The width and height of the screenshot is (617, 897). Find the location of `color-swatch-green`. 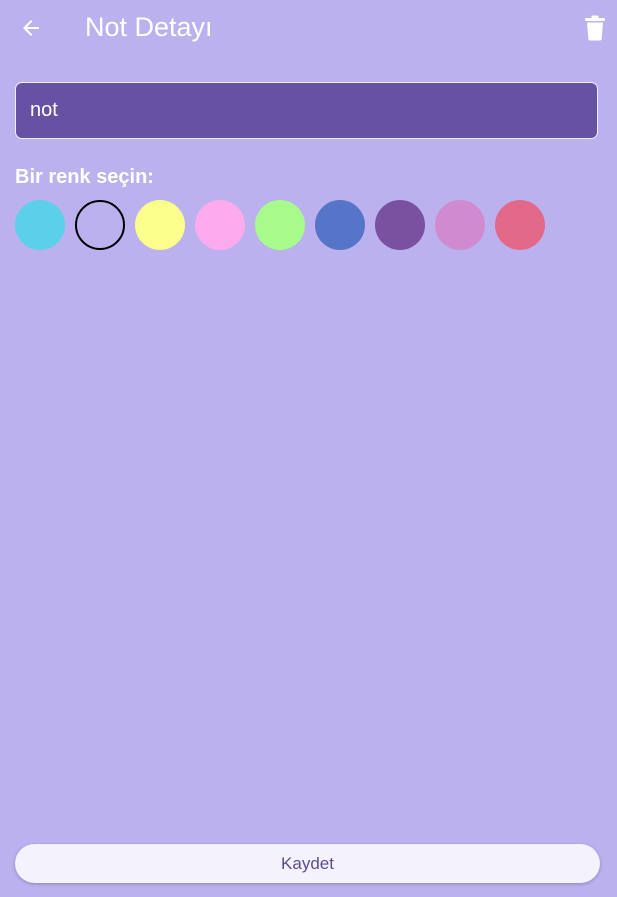

color-swatch-green is located at coordinates (280, 225).